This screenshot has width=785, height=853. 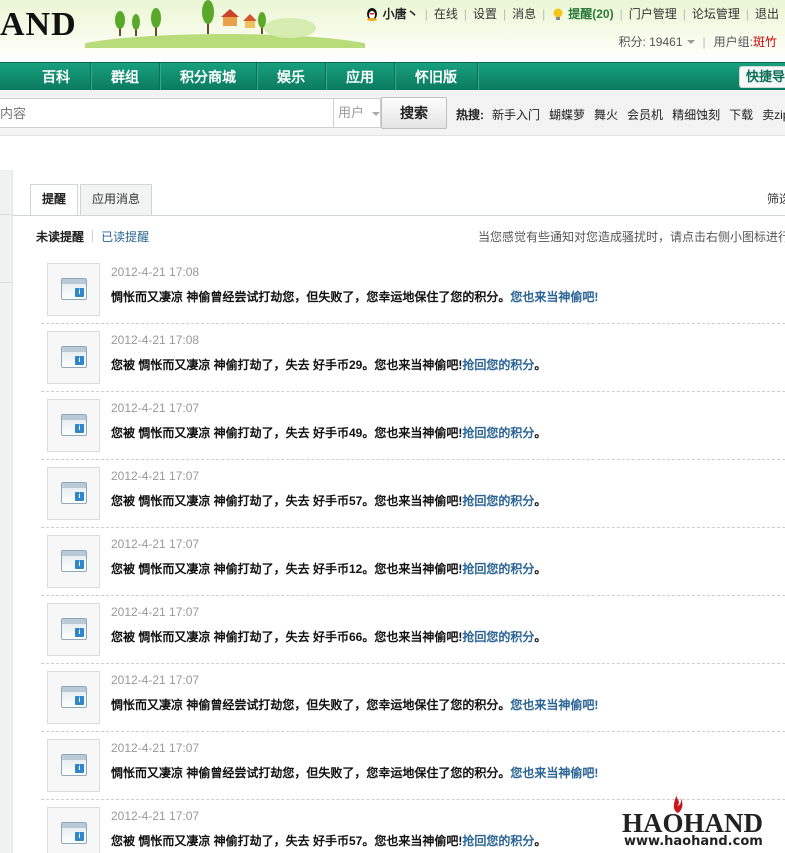 What do you see at coordinates (645, 114) in the screenshot?
I see `hot-link: 会员机` at bounding box center [645, 114].